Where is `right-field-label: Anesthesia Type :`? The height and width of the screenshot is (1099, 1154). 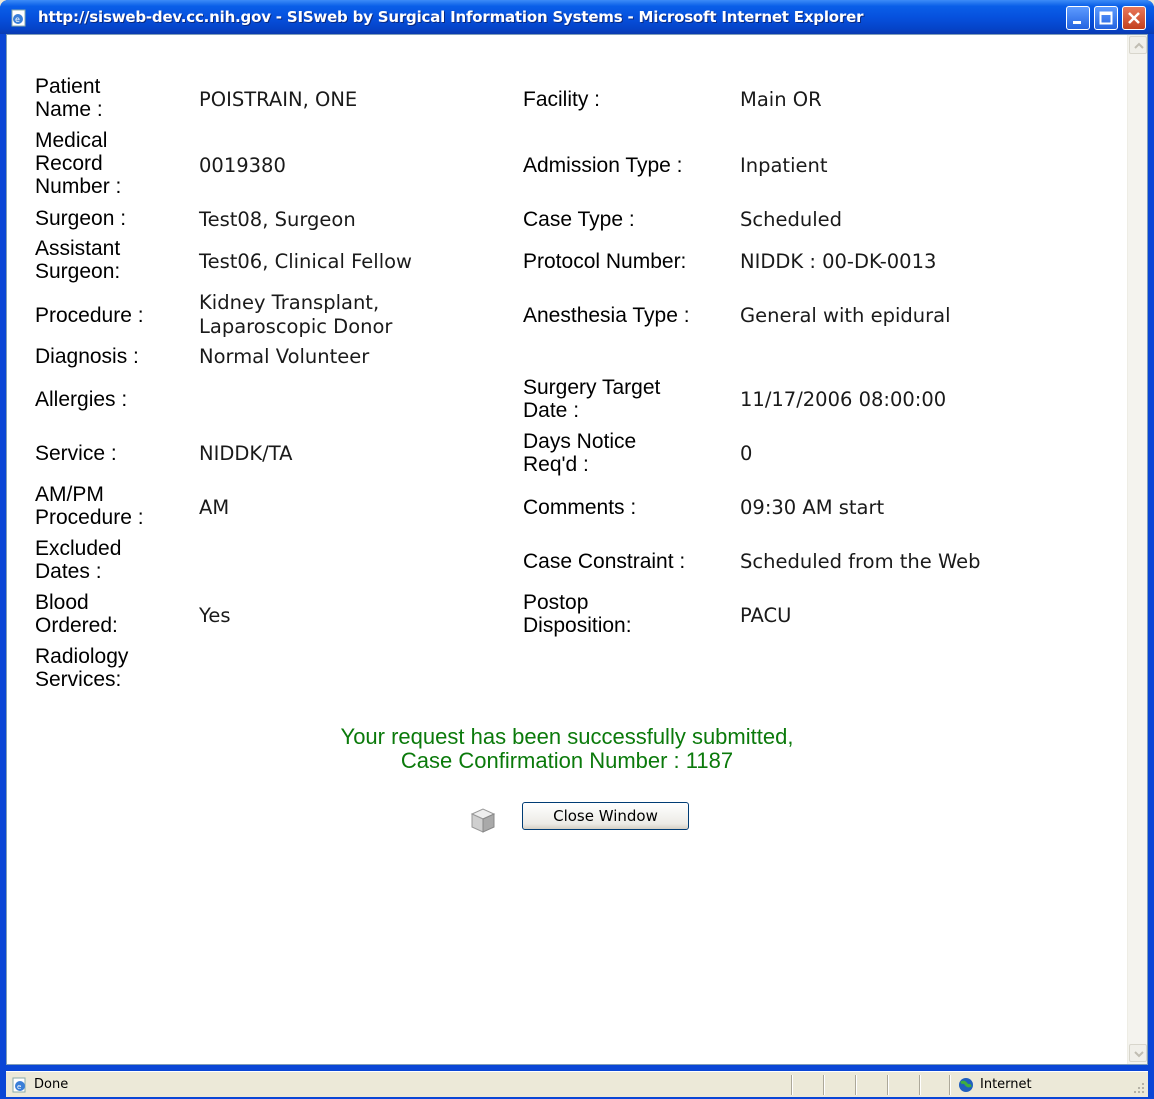
right-field-label: Anesthesia Type : is located at coordinates (606, 315).